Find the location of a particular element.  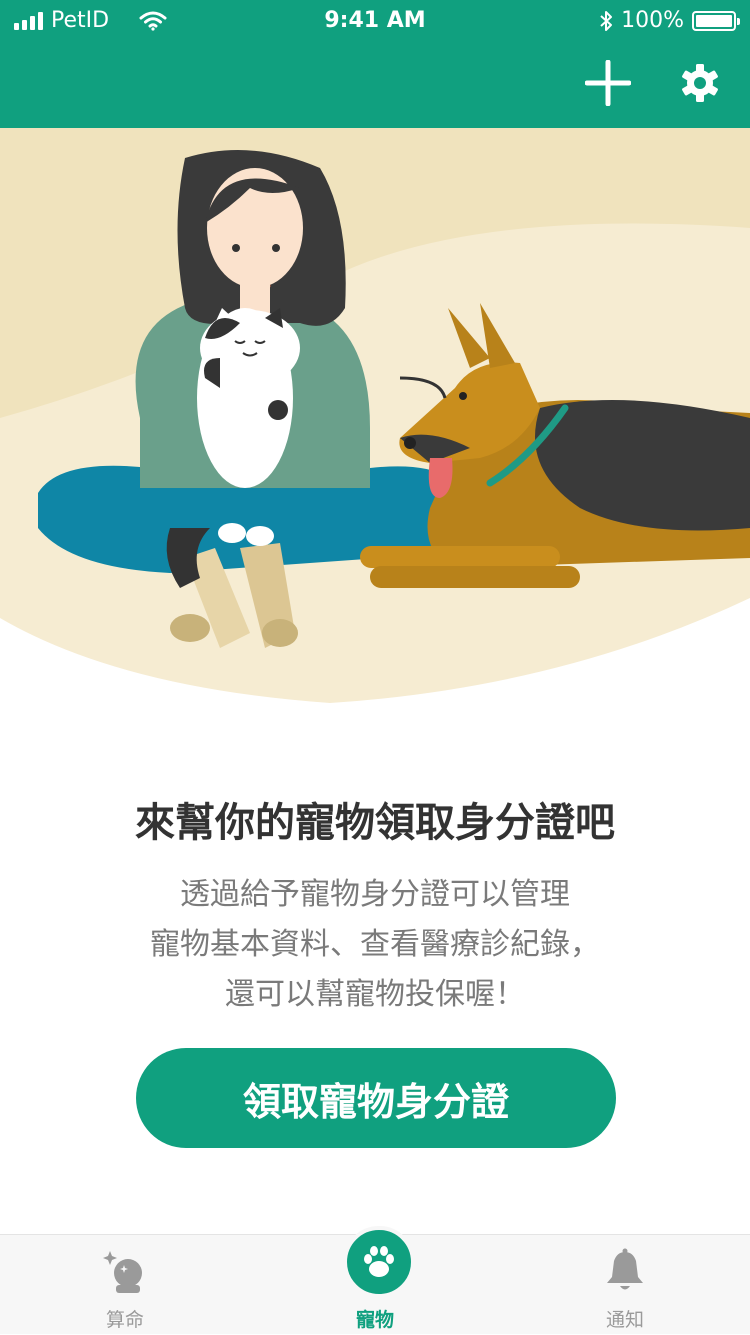

tab-notifications: 通知 is located at coordinates (625, 1285).